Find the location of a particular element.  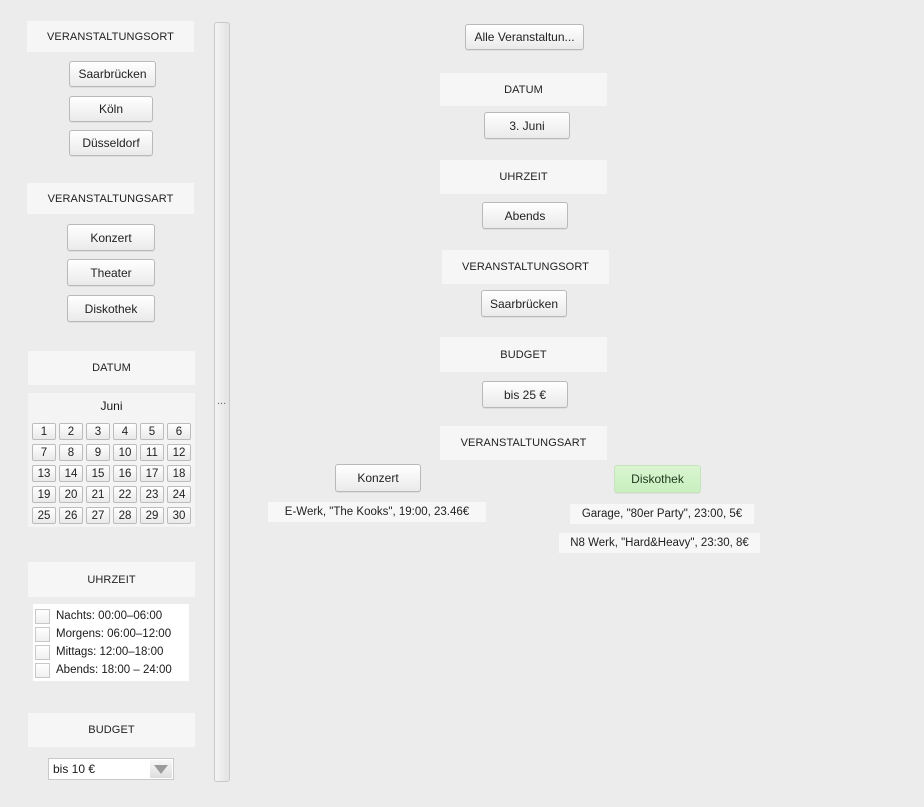

time-option-morgens: Morgens: 06:00–12:00 is located at coordinates (103, 634).